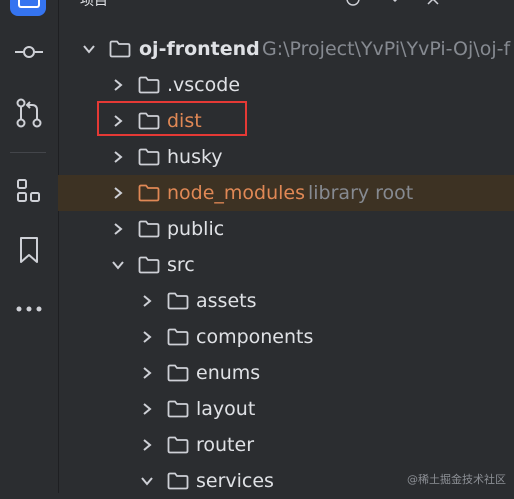 This screenshot has height=499, width=514. What do you see at coordinates (235, 481) in the screenshot?
I see `tree-item-label: services` at bounding box center [235, 481].